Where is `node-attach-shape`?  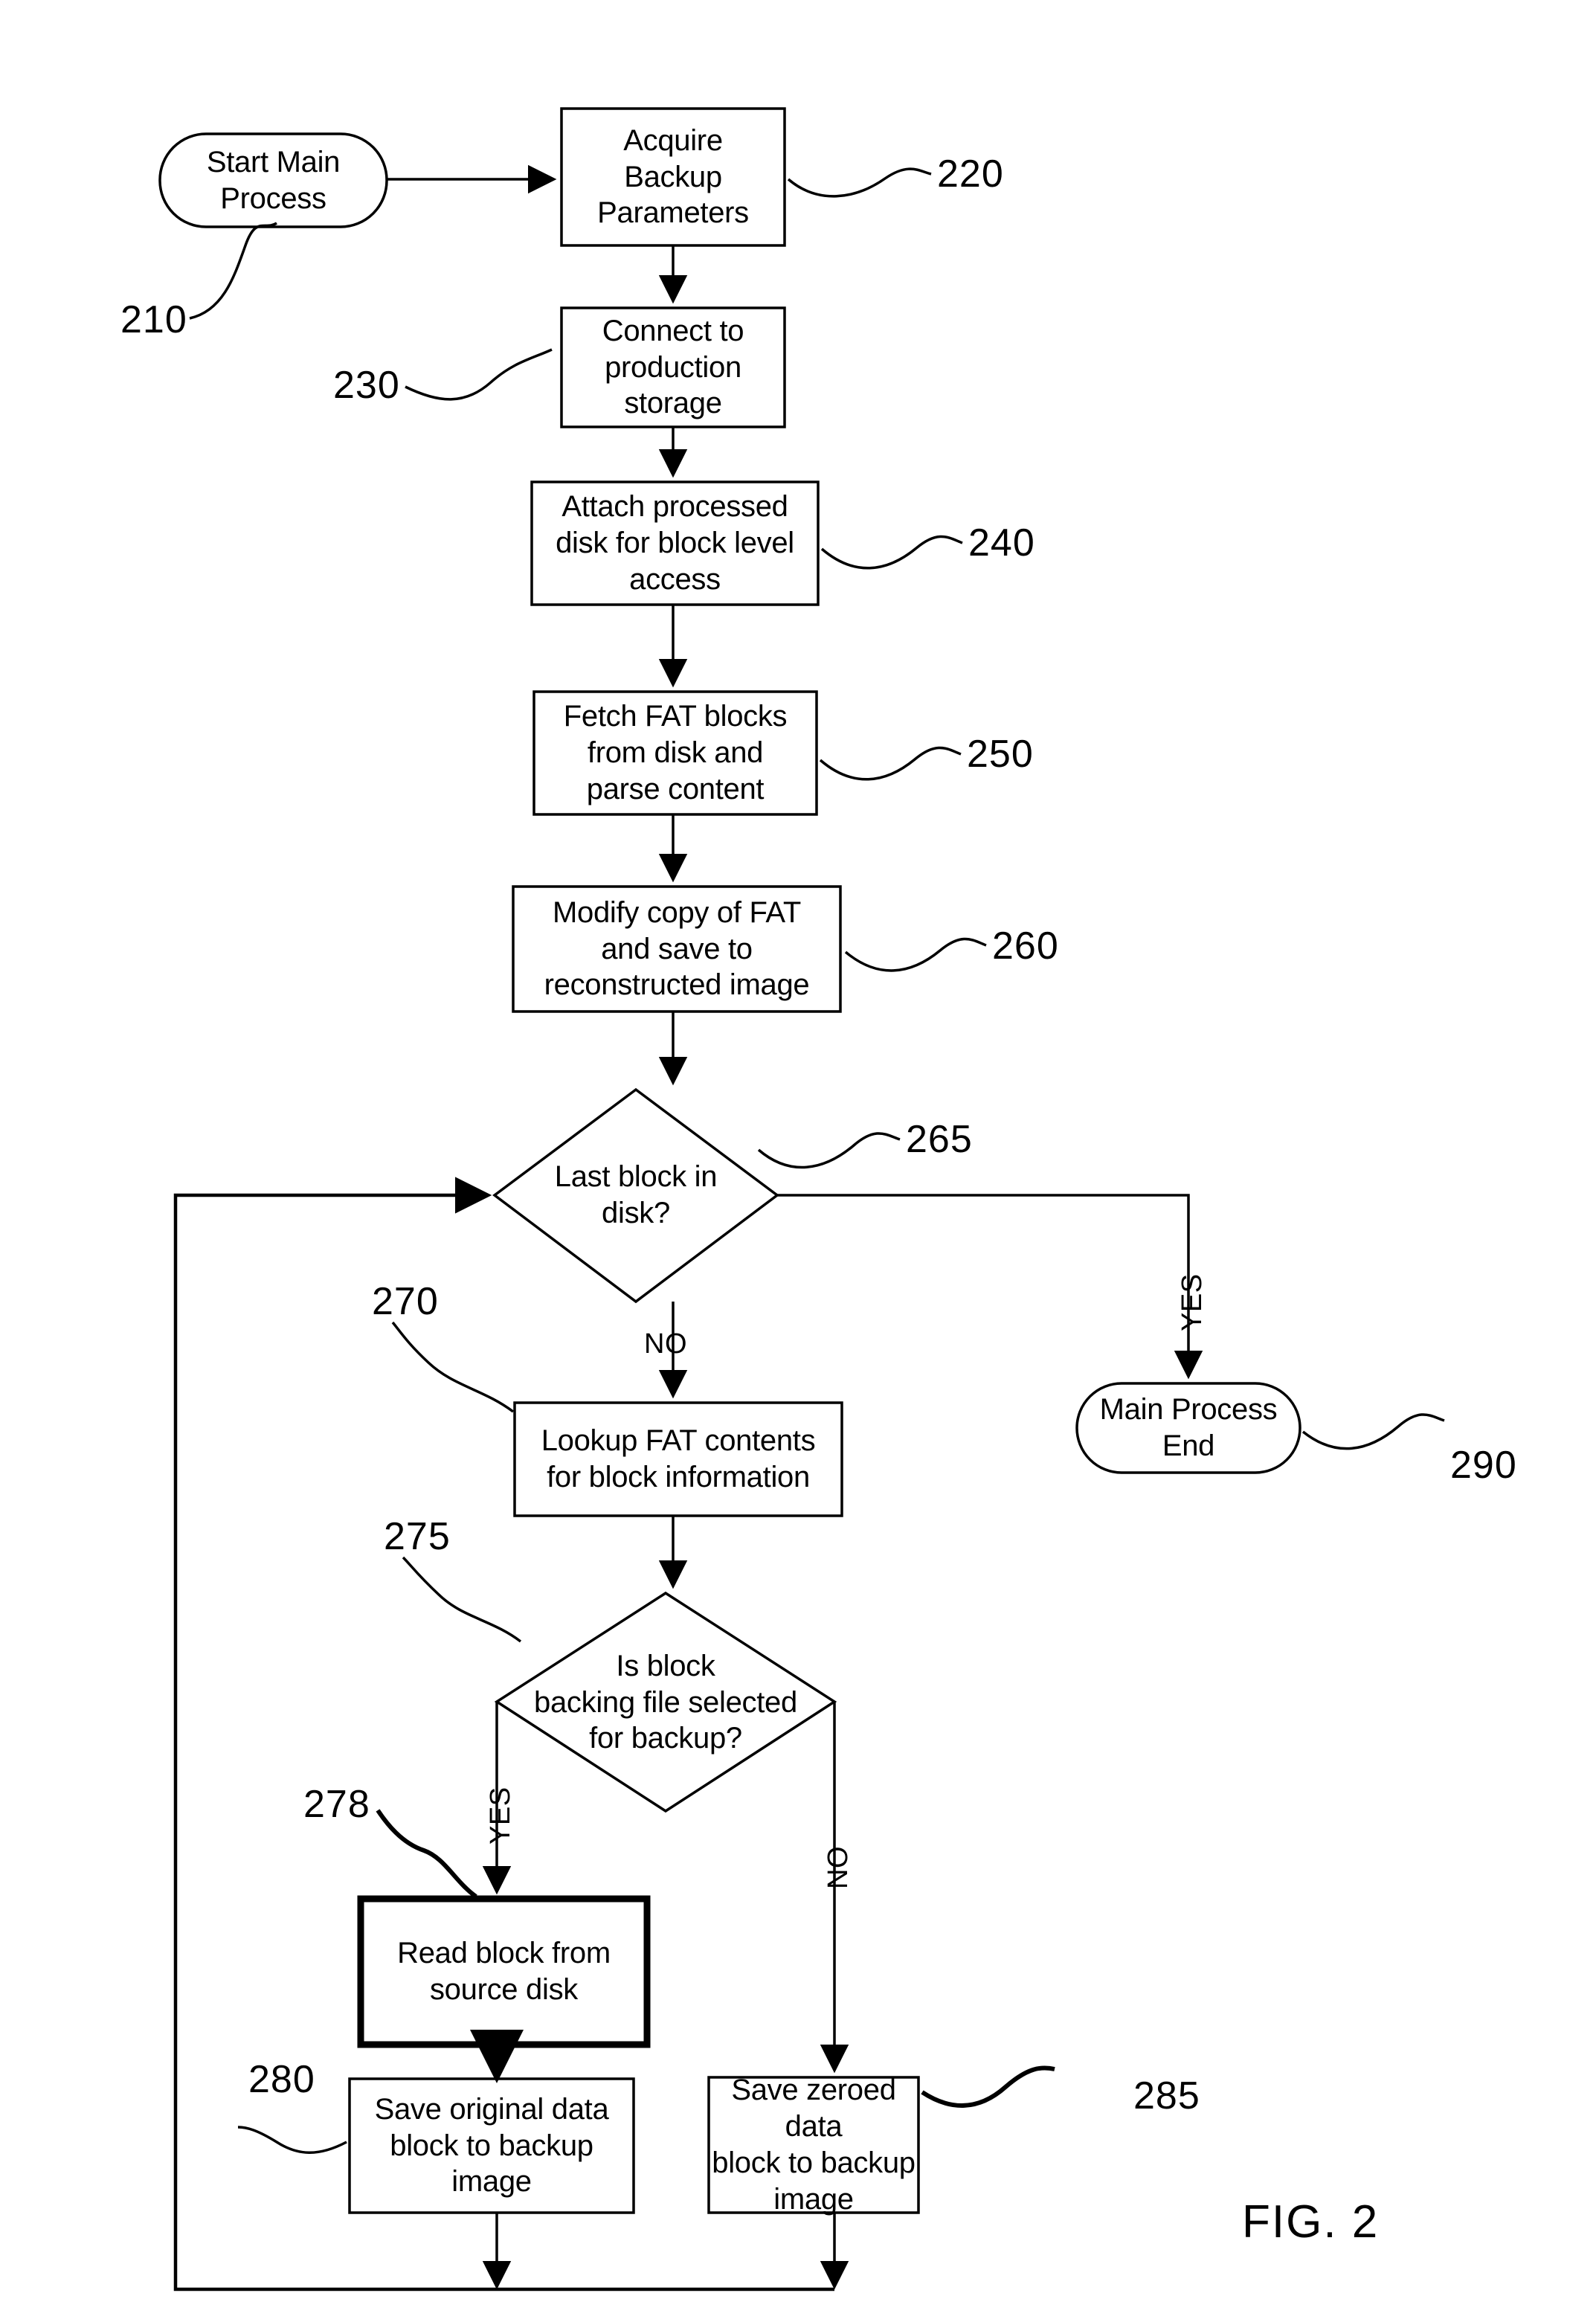 node-attach-shape is located at coordinates (675, 543).